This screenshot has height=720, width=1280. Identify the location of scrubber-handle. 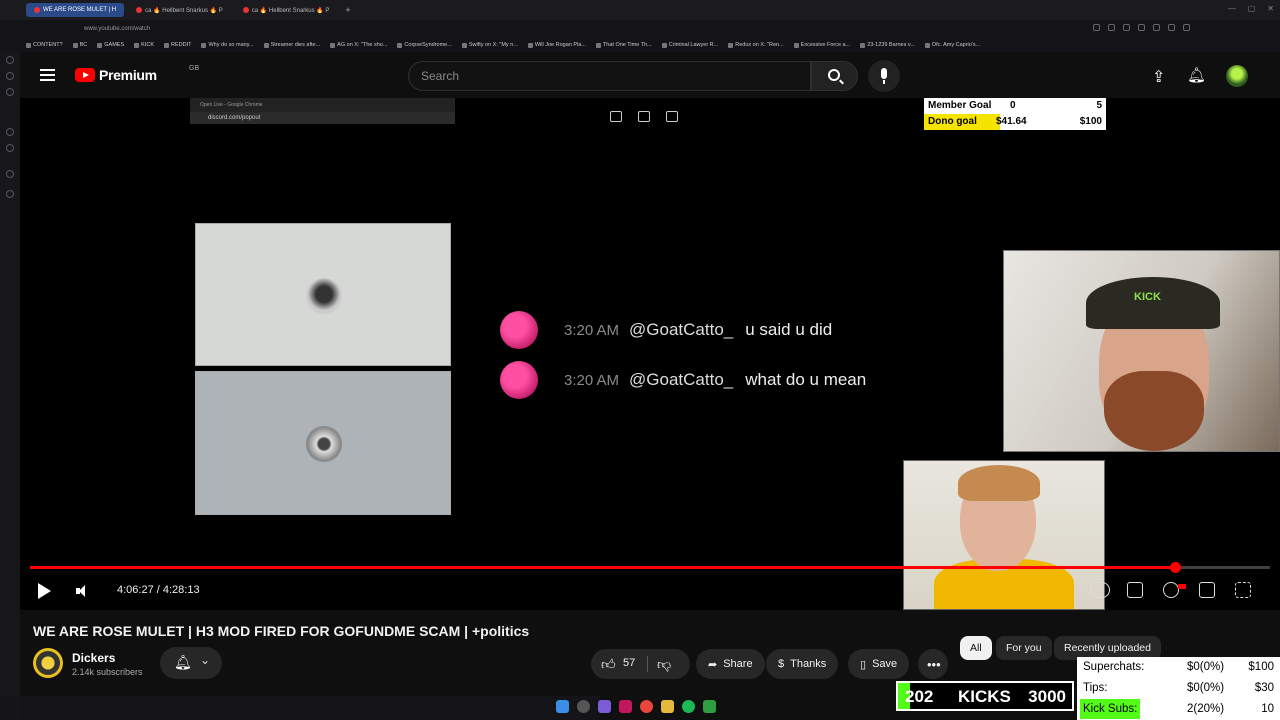
(1175, 567).